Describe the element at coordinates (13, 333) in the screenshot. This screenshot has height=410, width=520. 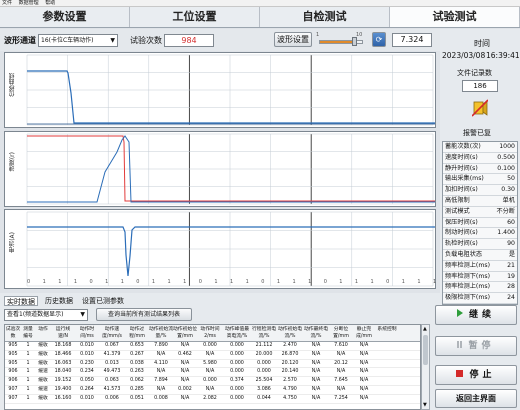
I see `table-header-cell: 试验次数` at that location.